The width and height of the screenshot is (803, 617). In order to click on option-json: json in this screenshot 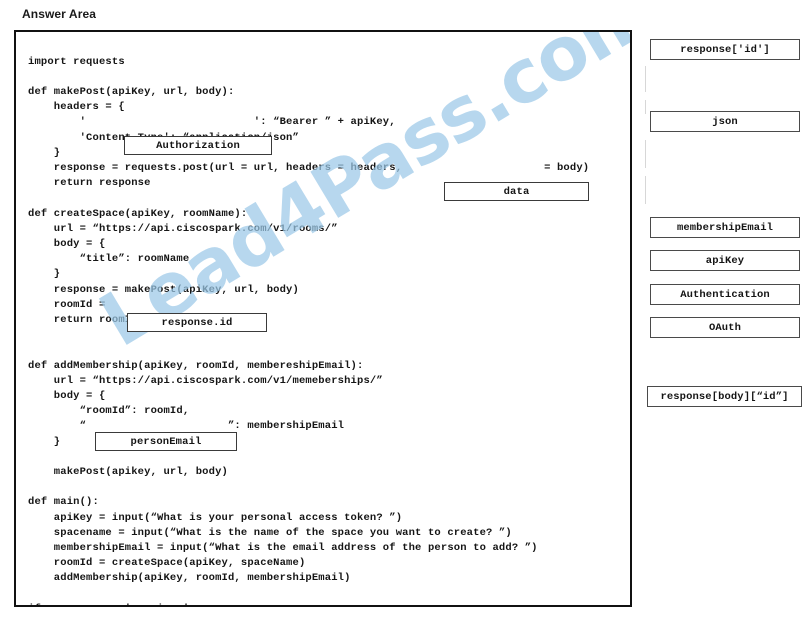, I will do `click(725, 121)`.